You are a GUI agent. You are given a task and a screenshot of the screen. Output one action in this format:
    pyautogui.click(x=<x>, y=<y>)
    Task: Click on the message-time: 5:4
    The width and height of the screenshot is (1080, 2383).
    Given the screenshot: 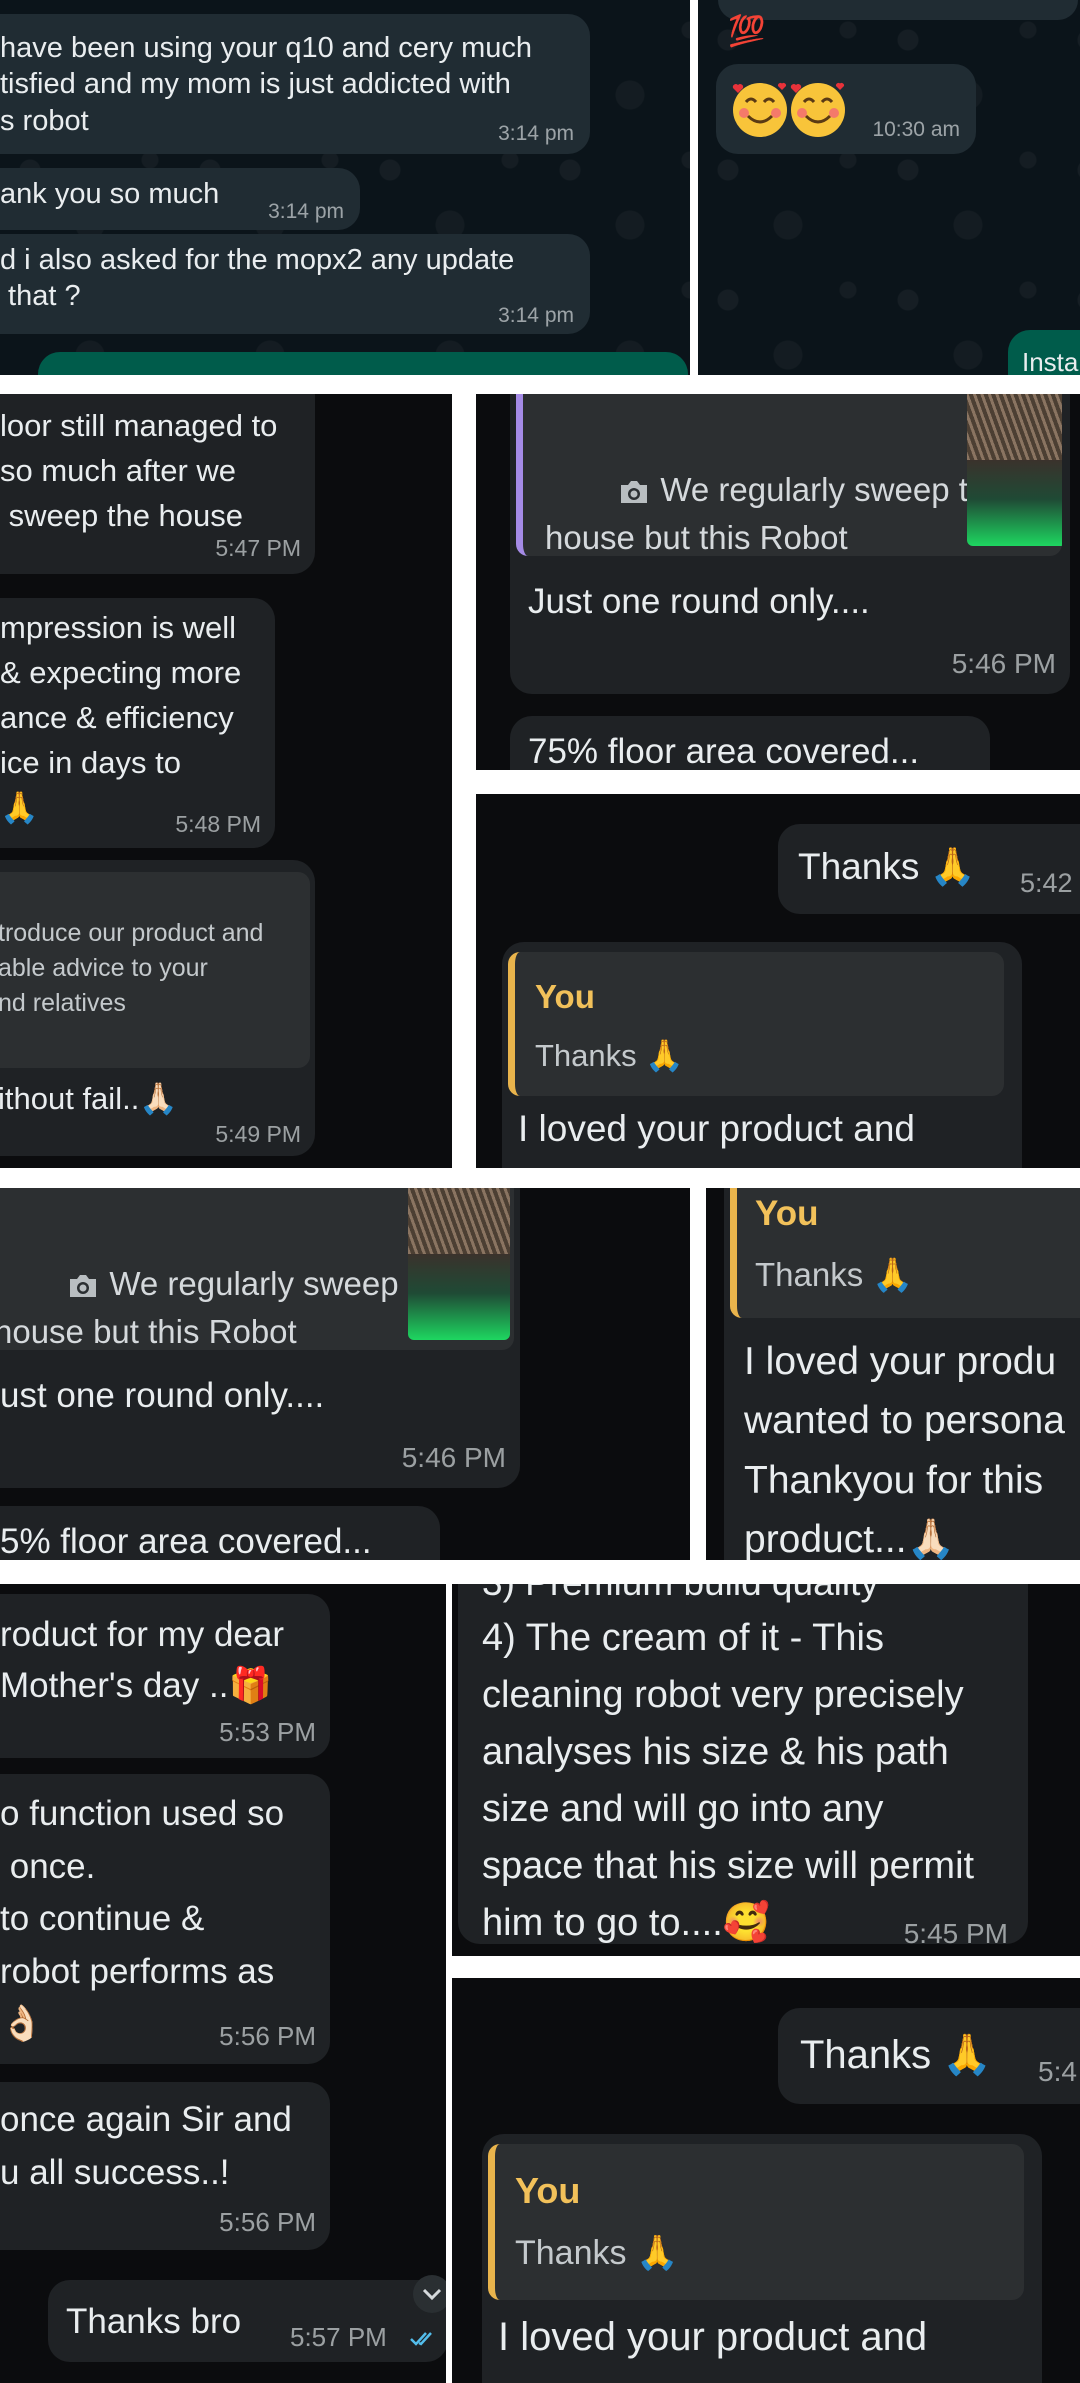 What is the action you would take?
    pyautogui.click(x=1057, y=2071)
    